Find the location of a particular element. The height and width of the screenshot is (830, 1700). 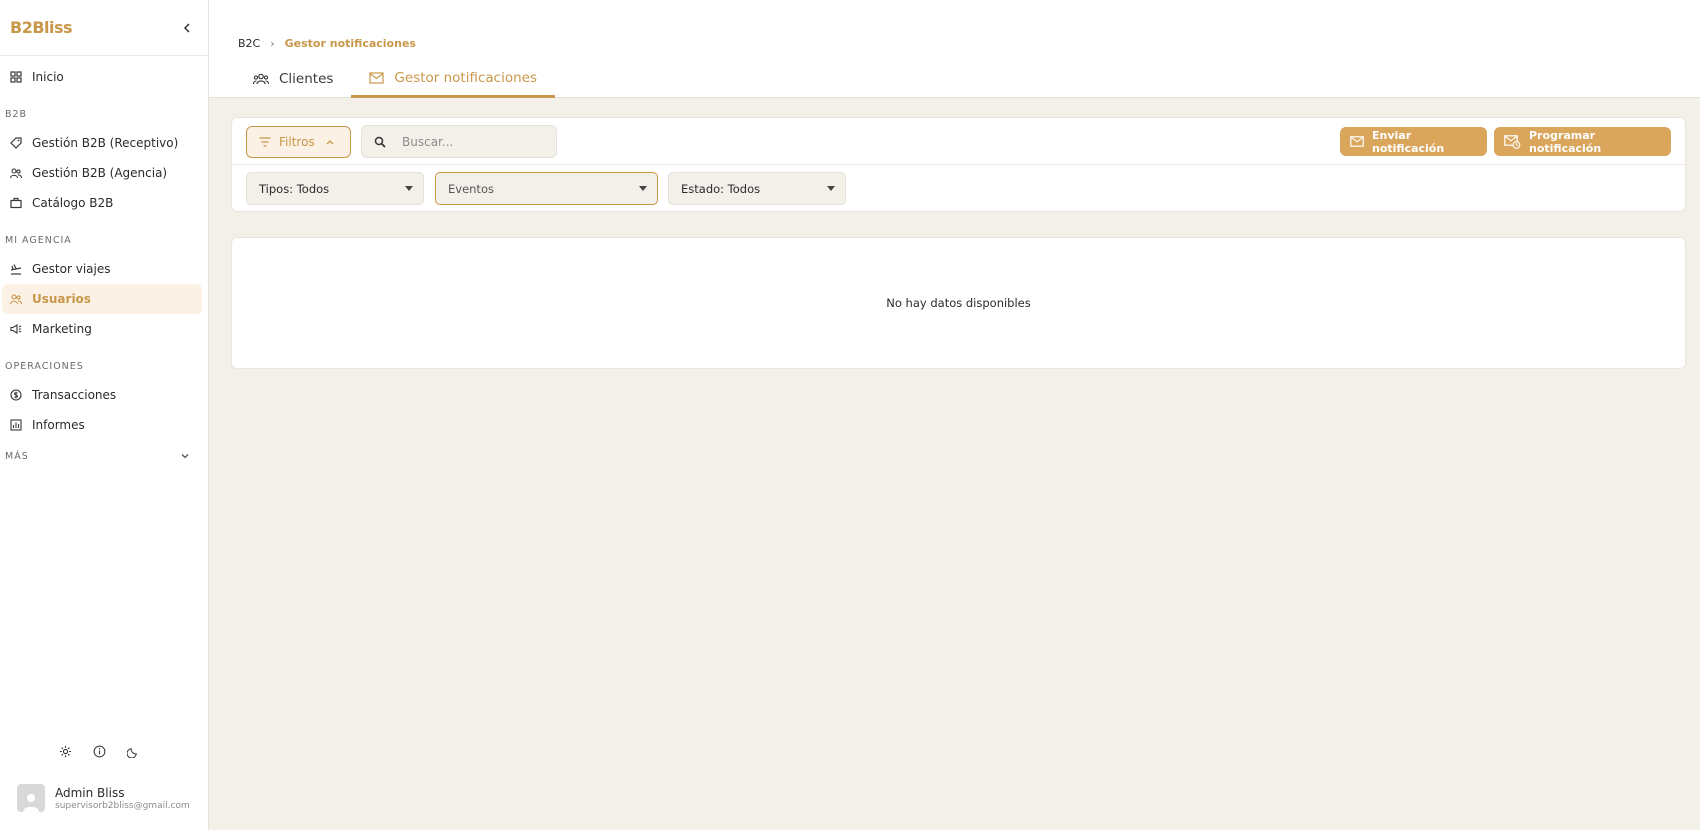

user-email: supervisorb2bliss@gmail.com is located at coordinates (122, 805).